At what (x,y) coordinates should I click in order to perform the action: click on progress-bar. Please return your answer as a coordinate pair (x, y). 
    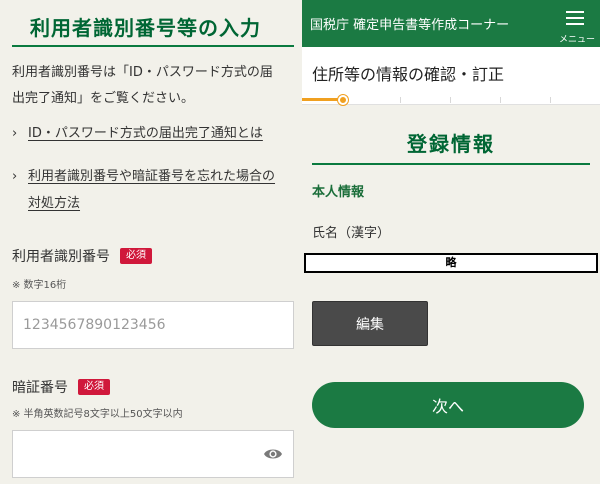
    Looking at the image, I should click on (451, 100).